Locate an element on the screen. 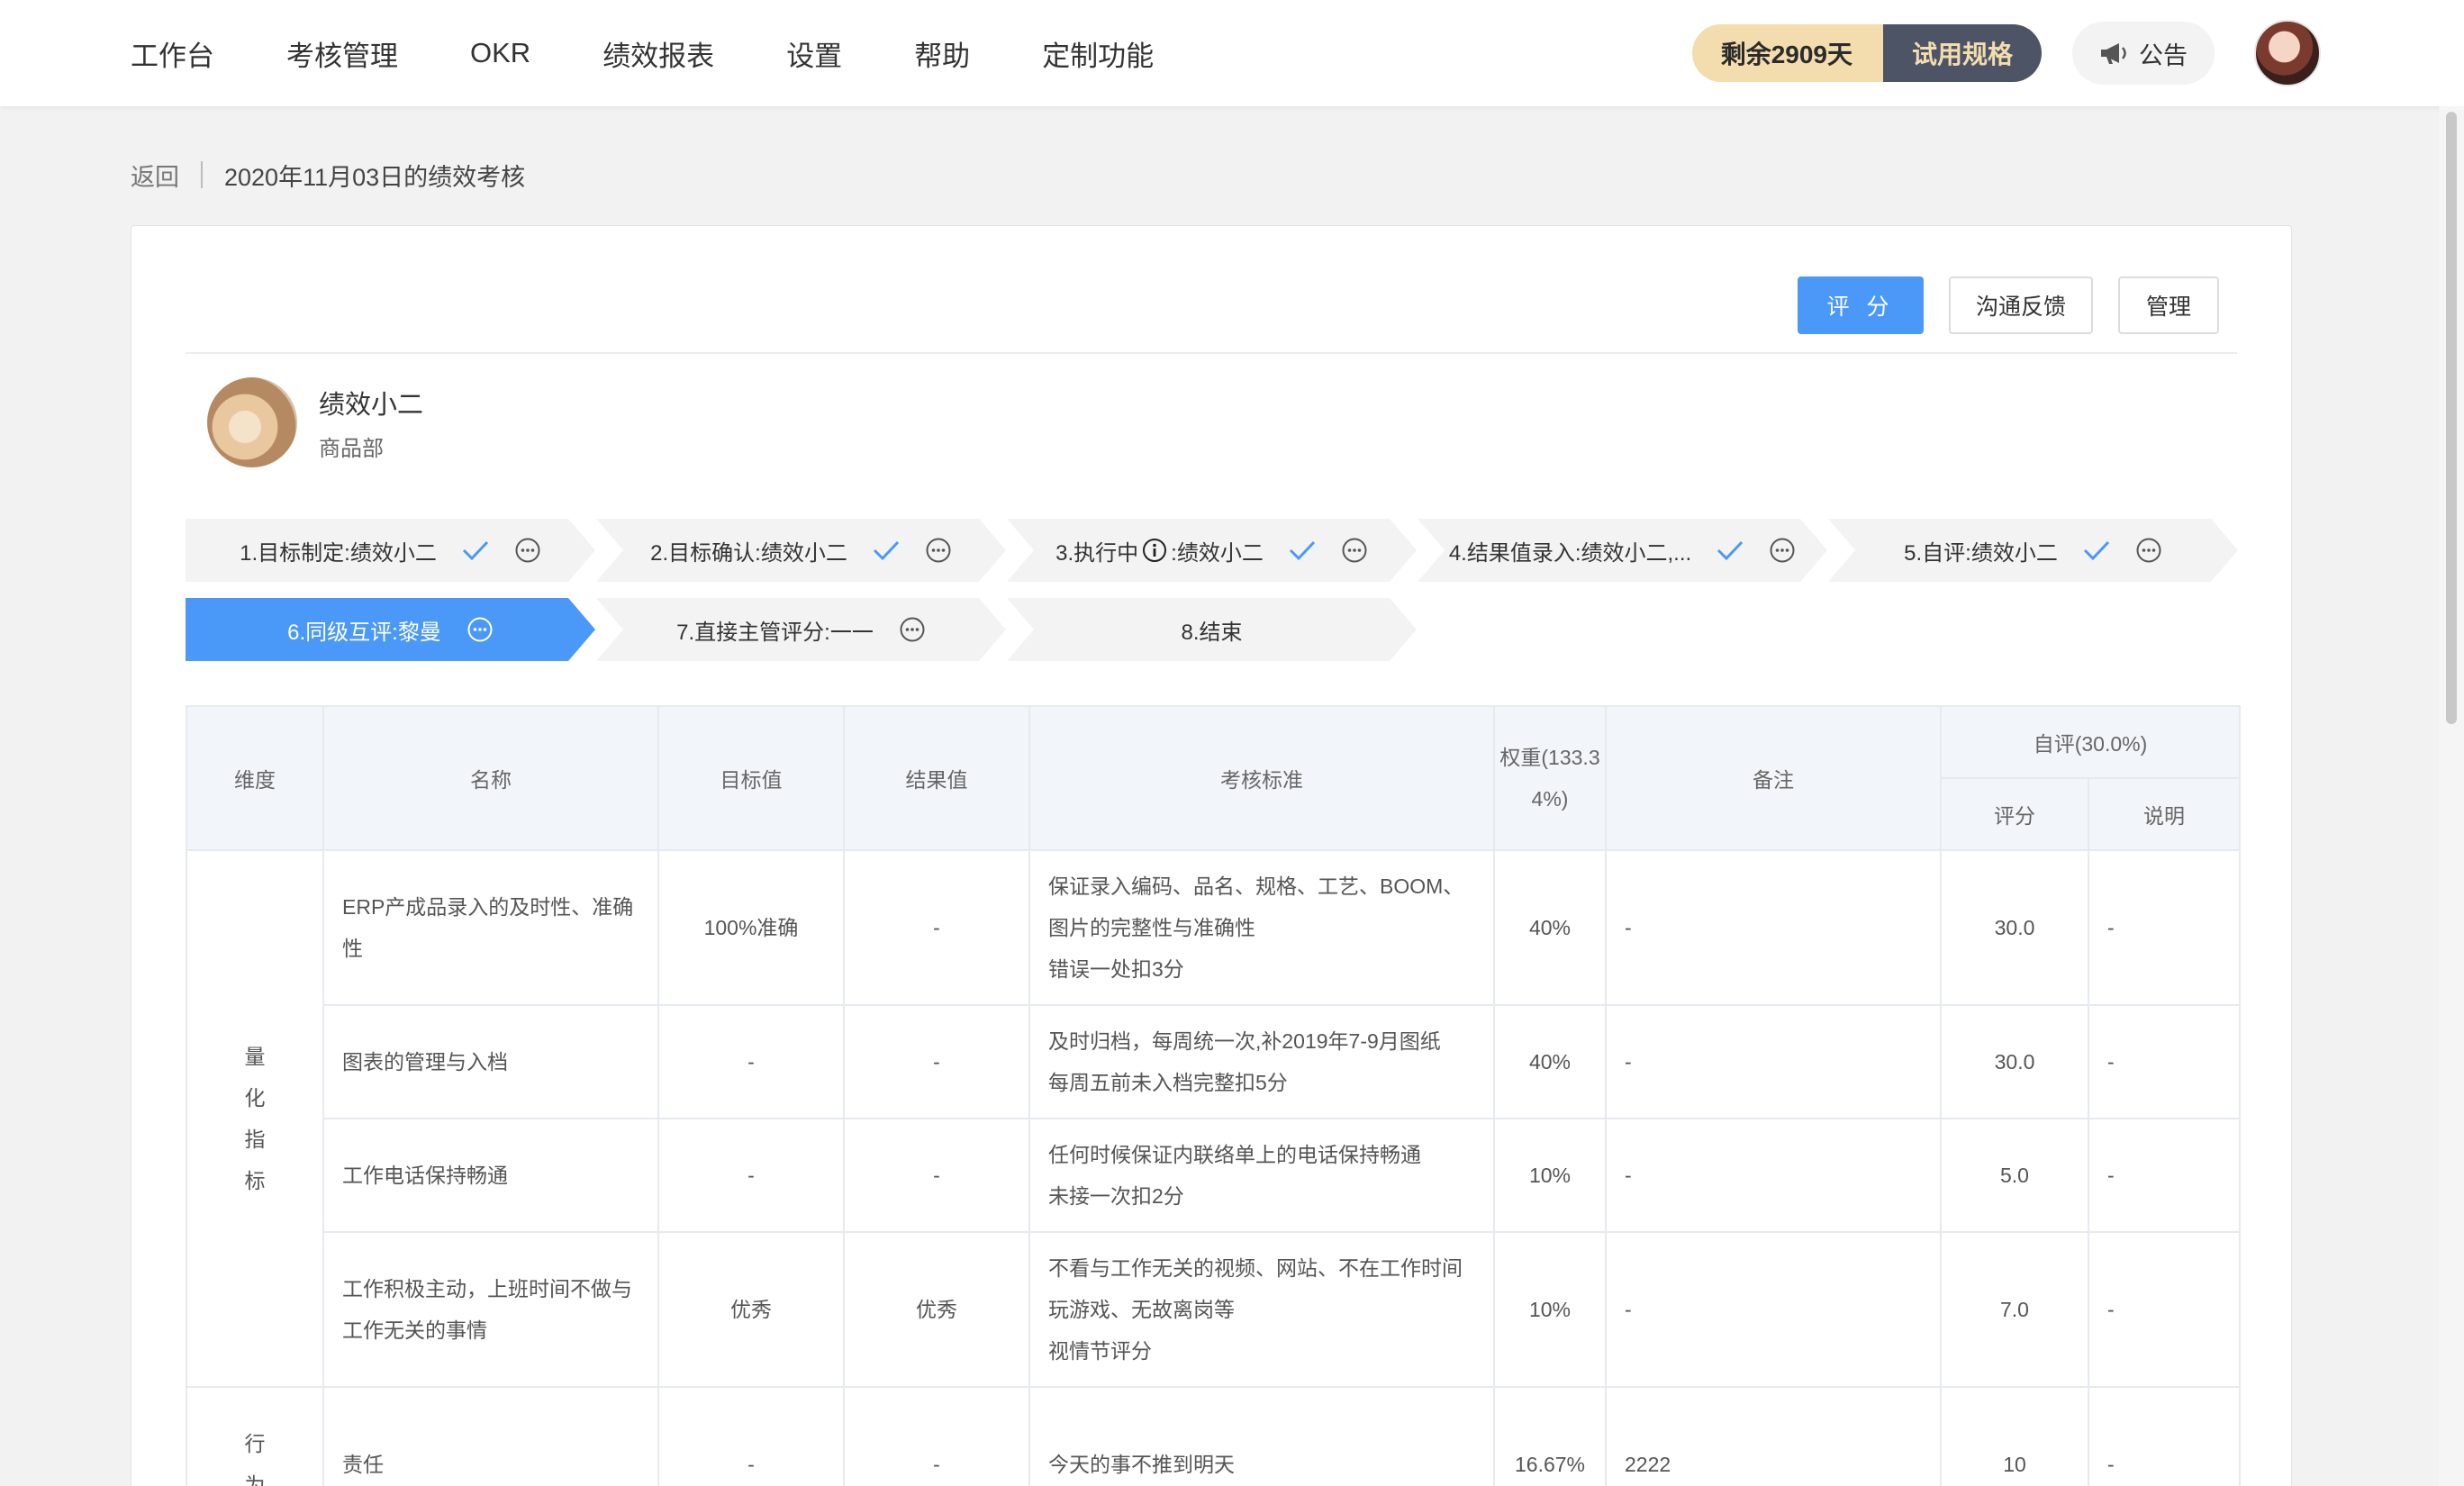 Image resolution: width=2464 pixels, height=1486 pixels. nav-okr: OKR is located at coordinates (500, 53).